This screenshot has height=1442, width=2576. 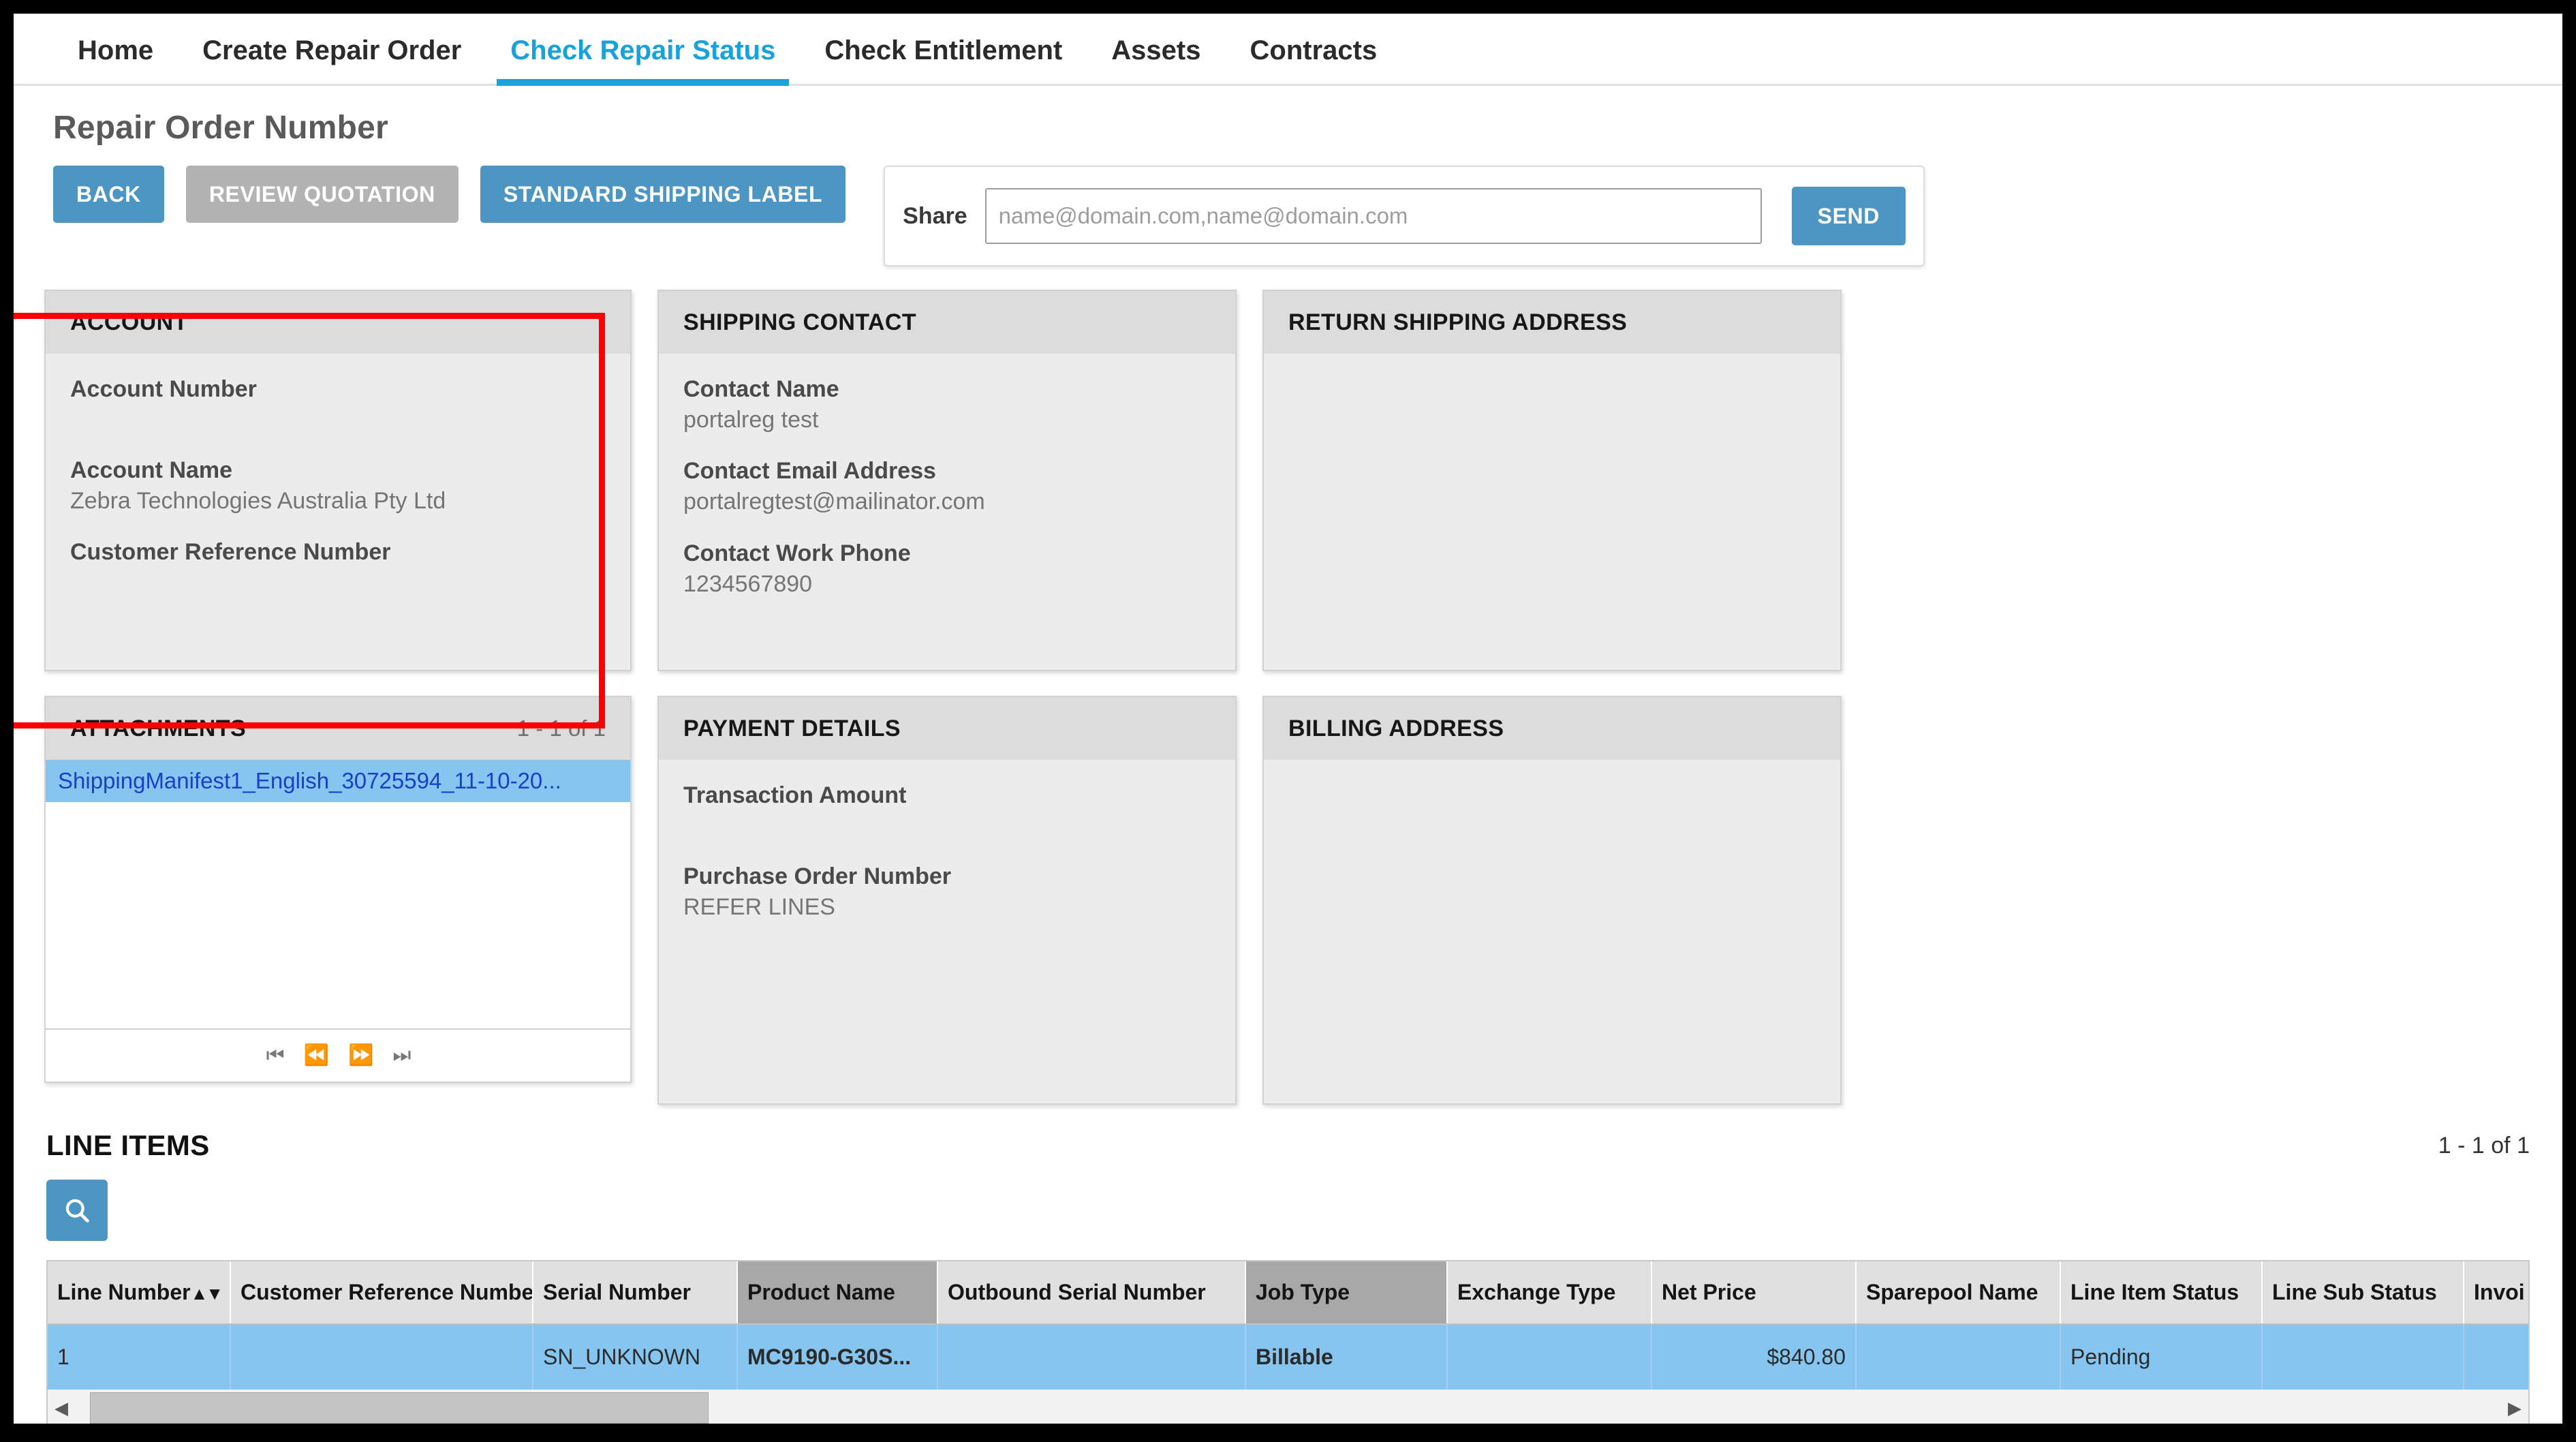 What do you see at coordinates (1552, 322) in the screenshot?
I see `return-shipping-address-panel-header: RETURN SHIPPING ADDRESS` at bounding box center [1552, 322].